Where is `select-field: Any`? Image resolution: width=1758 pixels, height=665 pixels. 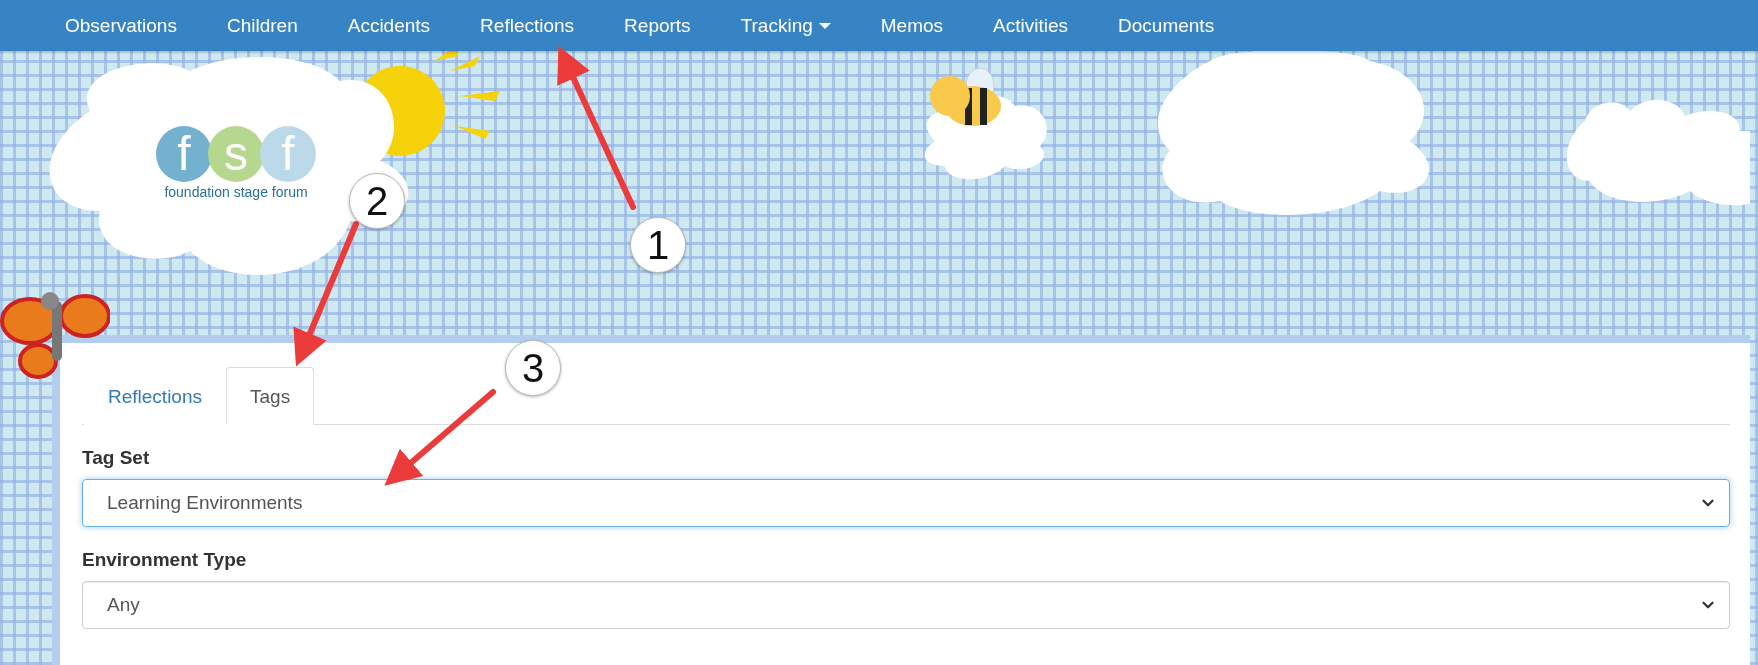
select-field: Any is located at coordinates (906, 605).